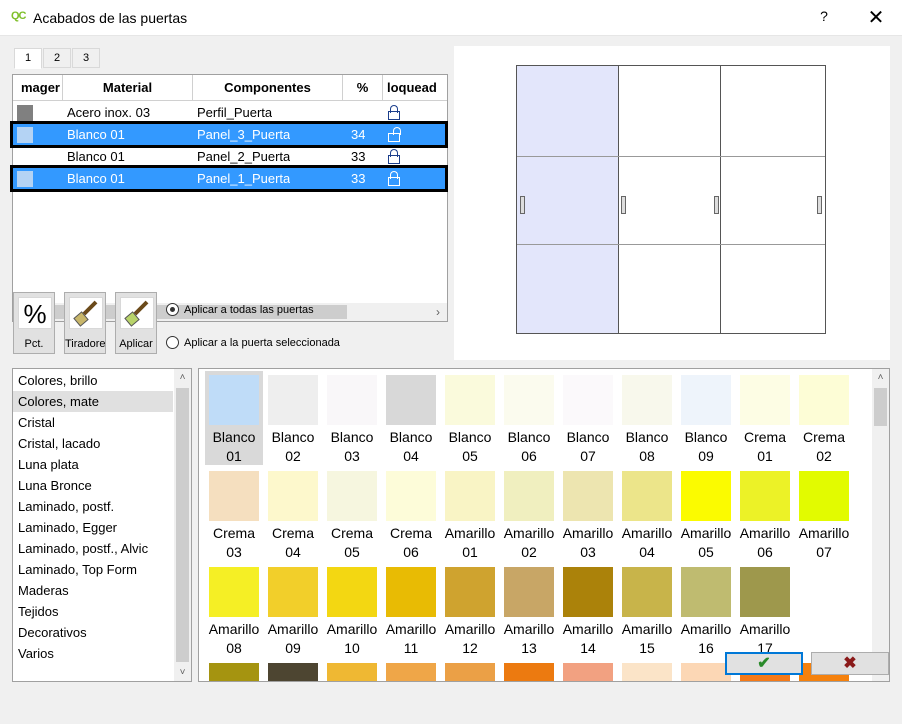 This screenshot has height=724, width=902. What do you see at coordinates (588, 514) in the screenshot?
I see `color-swatch: Amarillo 03` at bounding box center [588, 514].